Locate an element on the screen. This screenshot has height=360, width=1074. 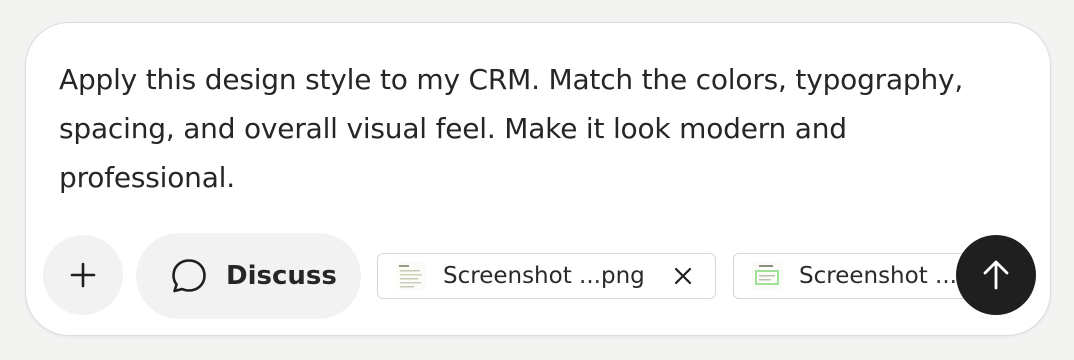
send-button is located at coordinates (996, 275).